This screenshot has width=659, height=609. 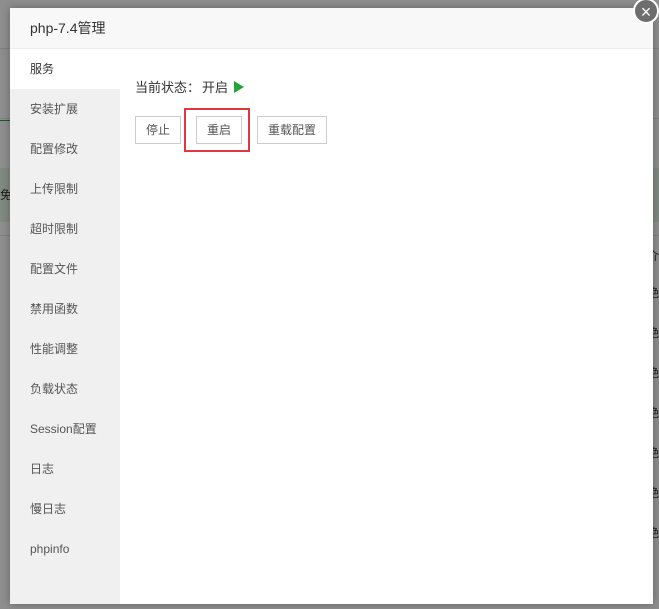 I want to click on stop-button: 停止, so click(x=158, y=130).